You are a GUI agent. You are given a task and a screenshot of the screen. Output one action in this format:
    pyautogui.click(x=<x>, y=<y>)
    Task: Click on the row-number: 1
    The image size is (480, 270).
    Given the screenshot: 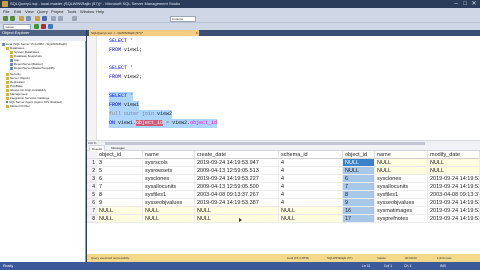 What is the action you would take?
    pyautogui.click(x=92, y=163)
    